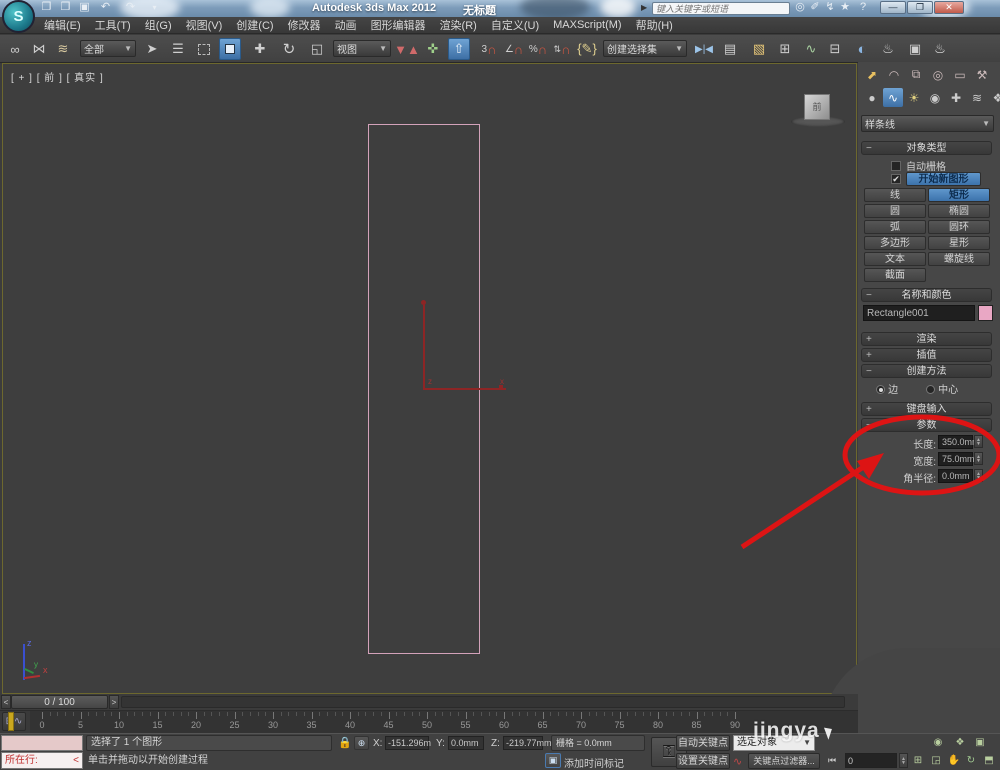  I want to click on curve-editor-icon: ∿, so click(811, 49).